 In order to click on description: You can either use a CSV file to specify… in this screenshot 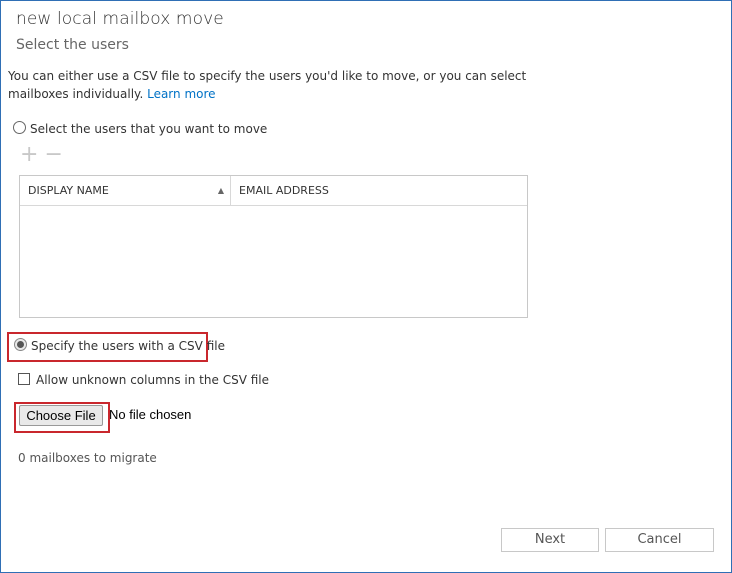, I will do `click(268, 85)`.